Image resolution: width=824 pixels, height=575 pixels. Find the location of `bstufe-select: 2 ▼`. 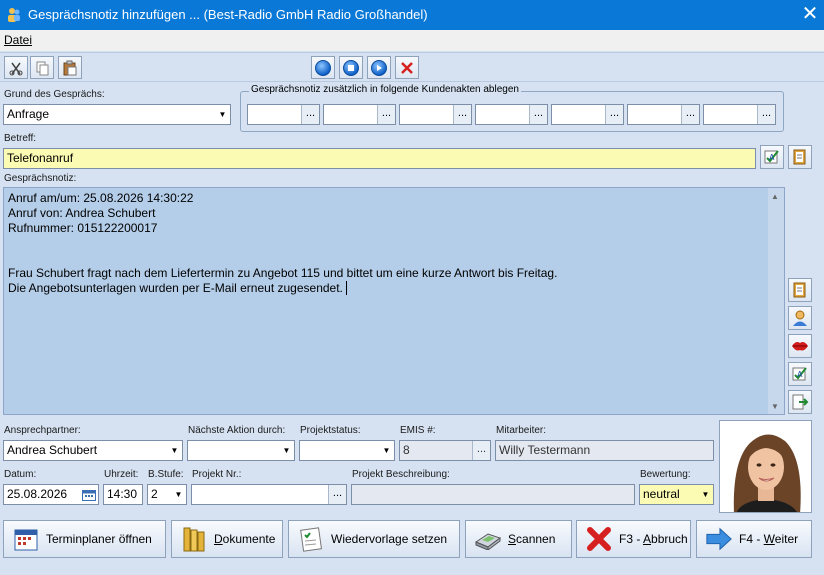

bstufe-select: 2 ▼ is located at coordinates (167, 494).